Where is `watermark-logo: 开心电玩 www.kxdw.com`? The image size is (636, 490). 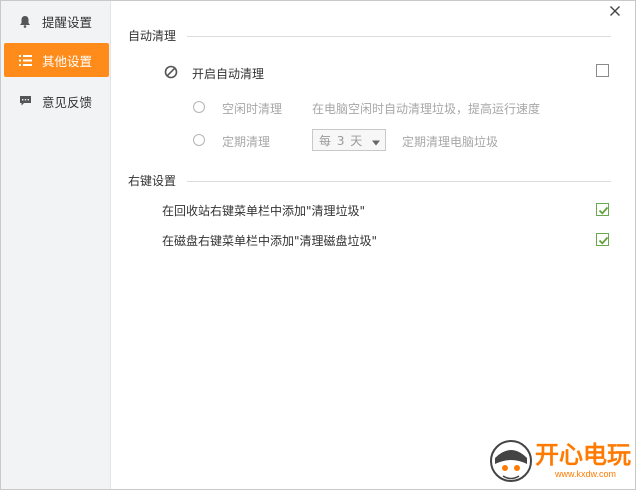 watermark-logo: 开心电玩 www.kxdw.com is located at coordinates (560, 461).